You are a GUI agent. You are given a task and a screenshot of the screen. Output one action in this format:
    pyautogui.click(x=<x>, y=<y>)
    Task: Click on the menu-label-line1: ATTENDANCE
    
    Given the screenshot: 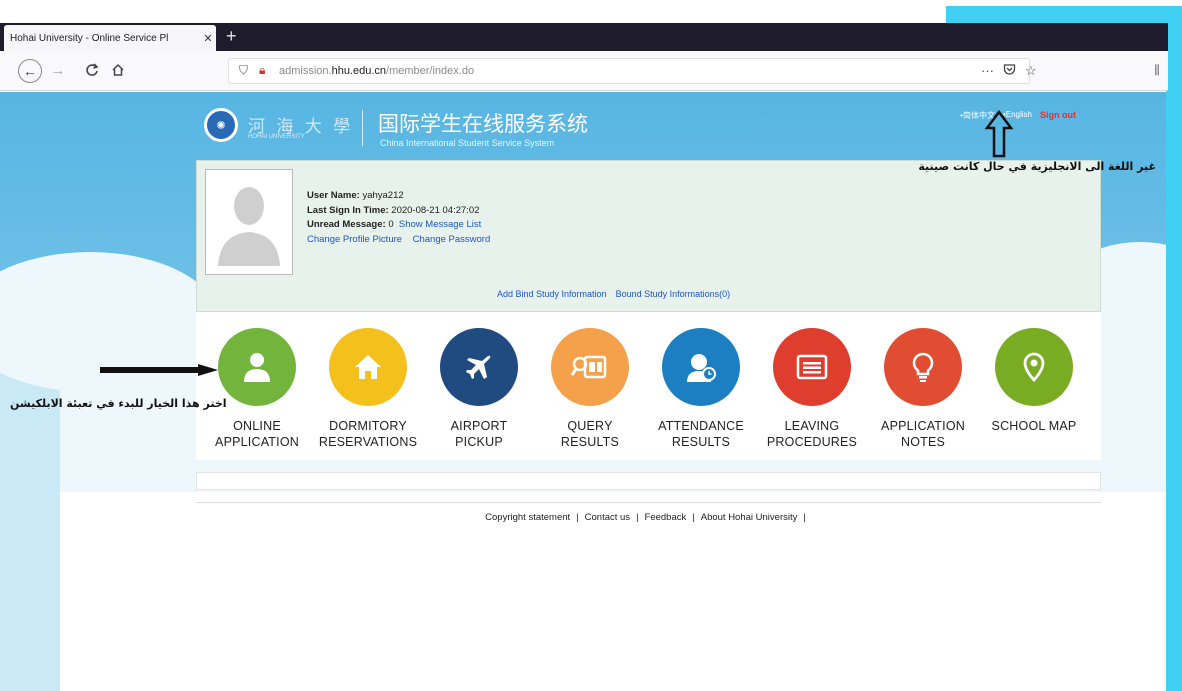 What is the action you would take?
    pyautogui.click(x=701, y=426)
    